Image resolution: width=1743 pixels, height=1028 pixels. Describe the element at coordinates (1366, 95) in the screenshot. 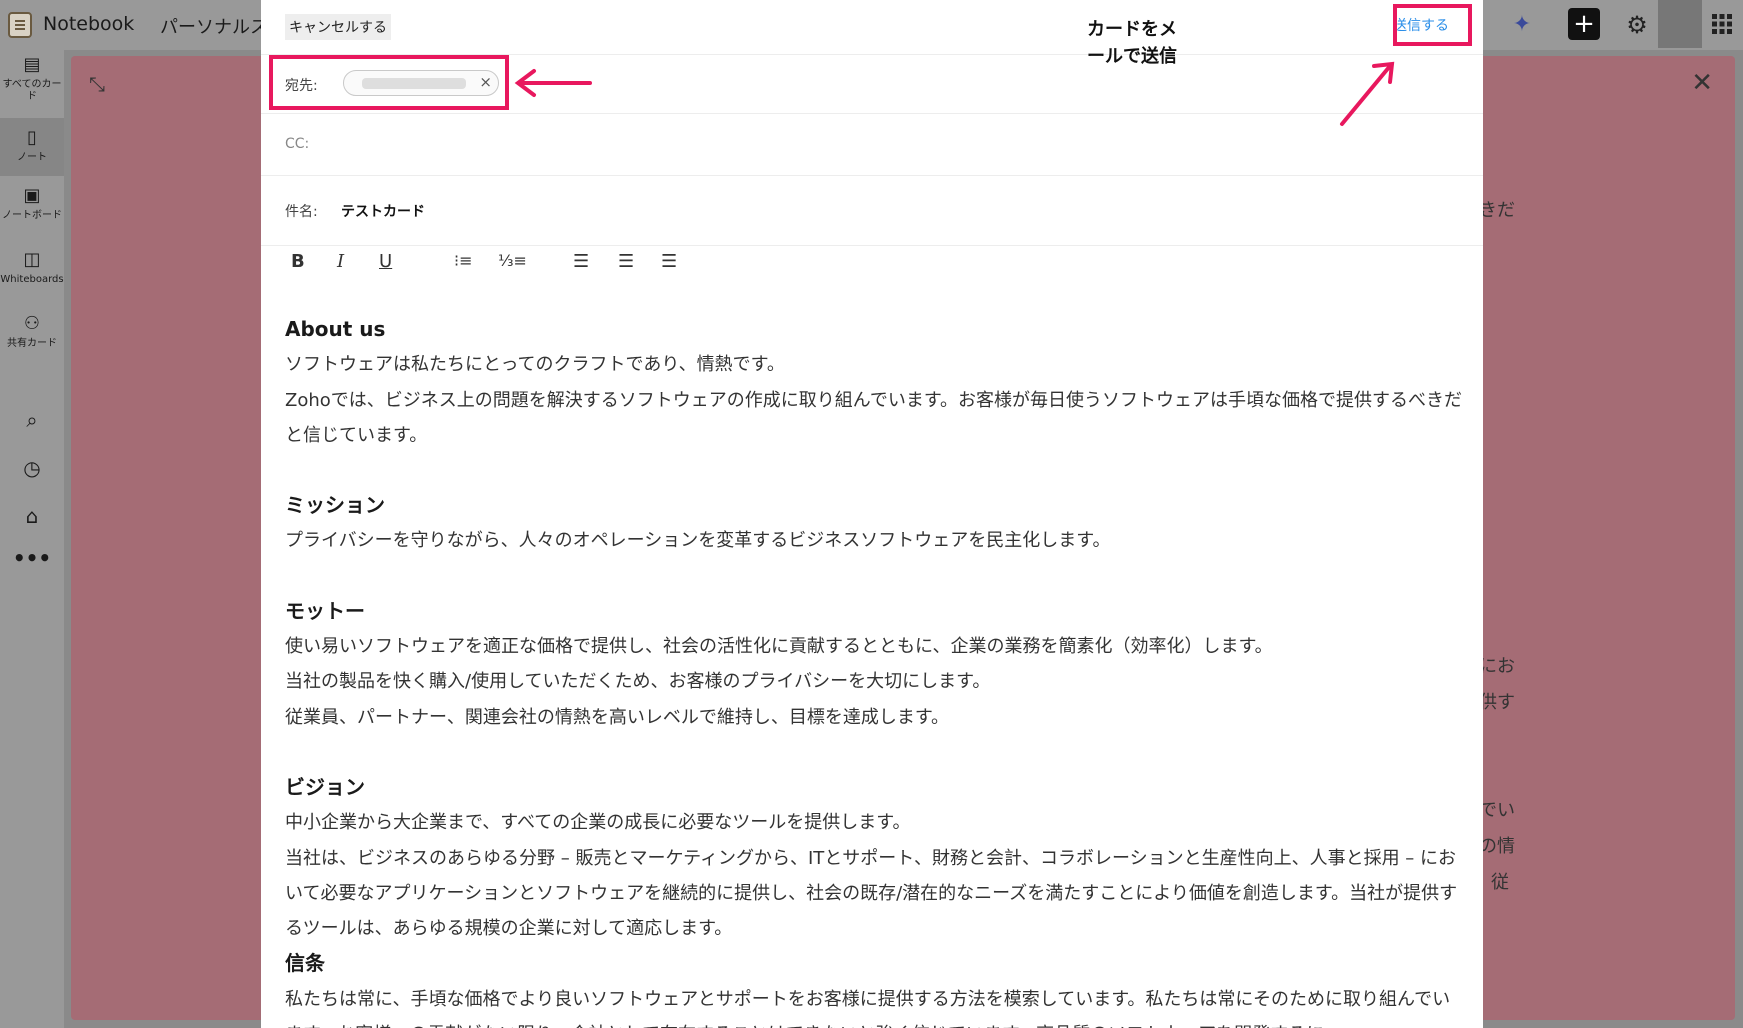

I see `arrow-to-send` at that location.